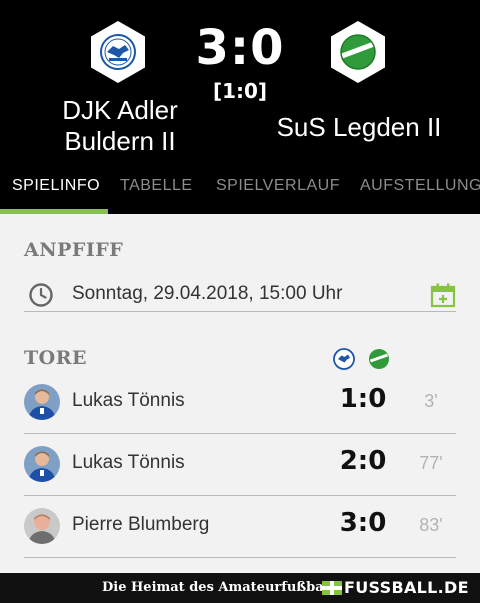 This screenshot has height=603, width=480. I want to click on tab-tabelle: TABELLE, so click(156, 193).